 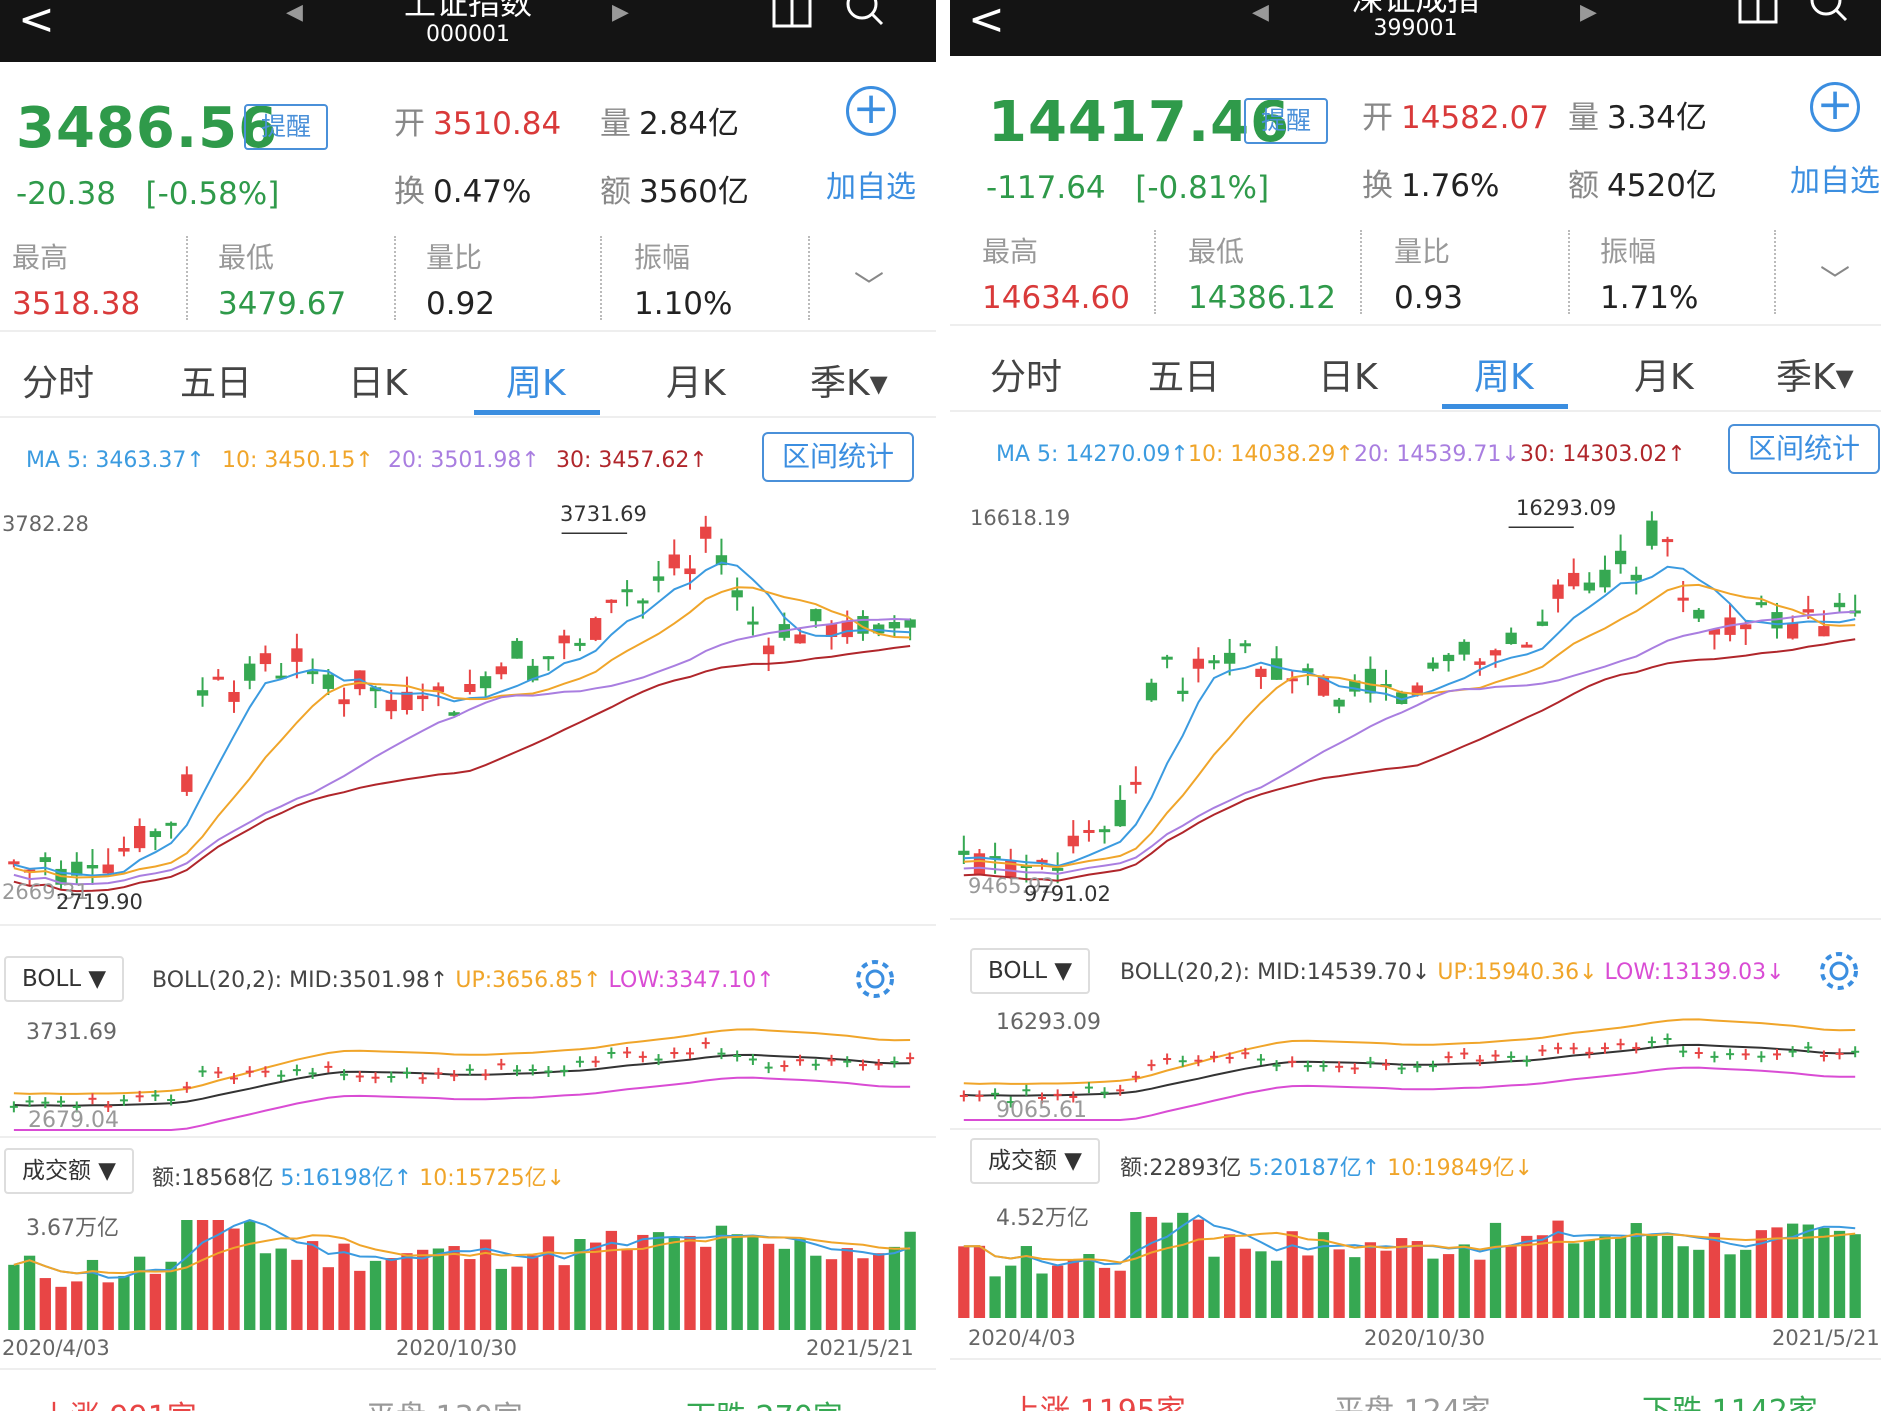 What do you see at coordinates (683, 304) in the screenshot?
I see `stat-value: 1.10%` at bounding box center [683, 304].